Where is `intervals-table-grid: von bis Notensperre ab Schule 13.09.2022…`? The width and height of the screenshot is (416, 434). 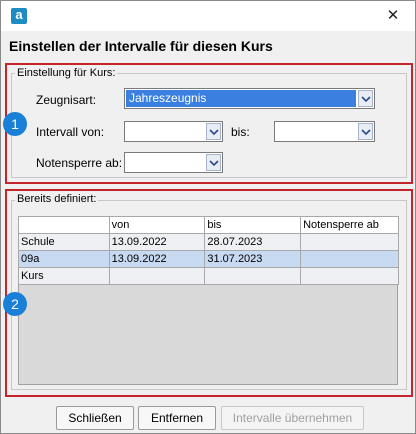 intervals-table-grid: von bis Notensperre ab Schule 13.09.2022… is located at coordinates (208, 250).